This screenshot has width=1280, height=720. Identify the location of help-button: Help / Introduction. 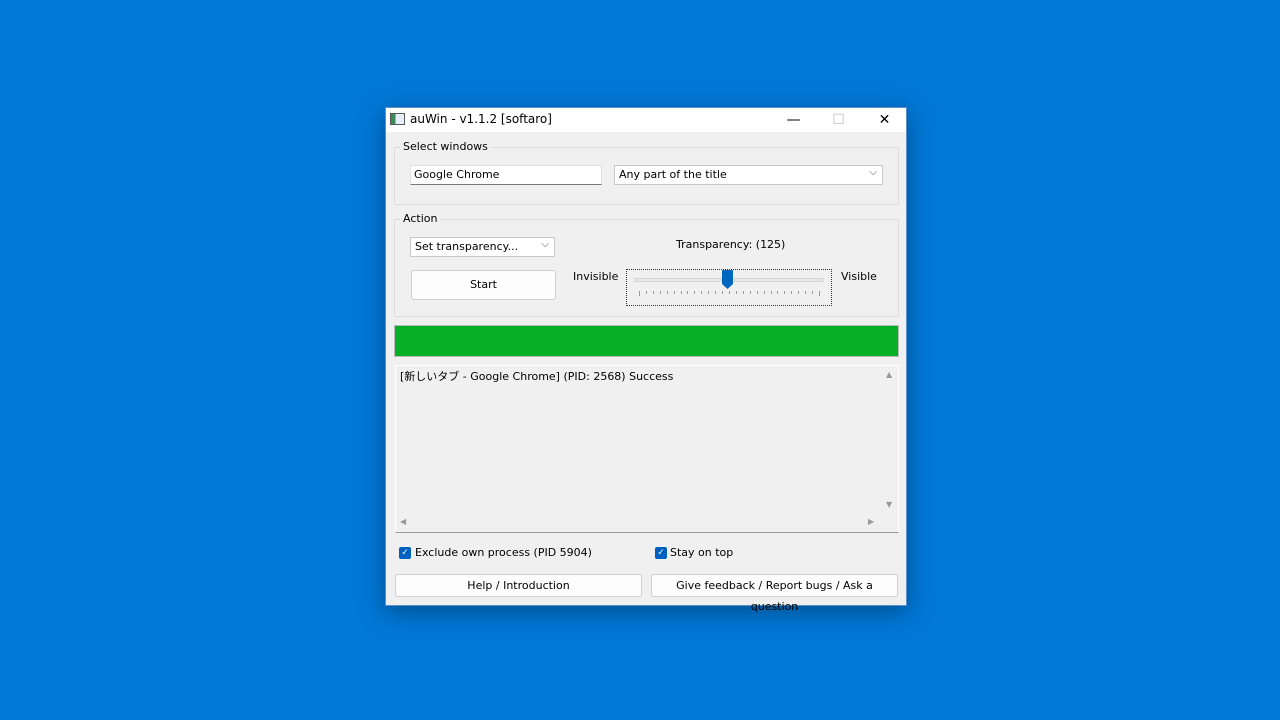
(518, 585).